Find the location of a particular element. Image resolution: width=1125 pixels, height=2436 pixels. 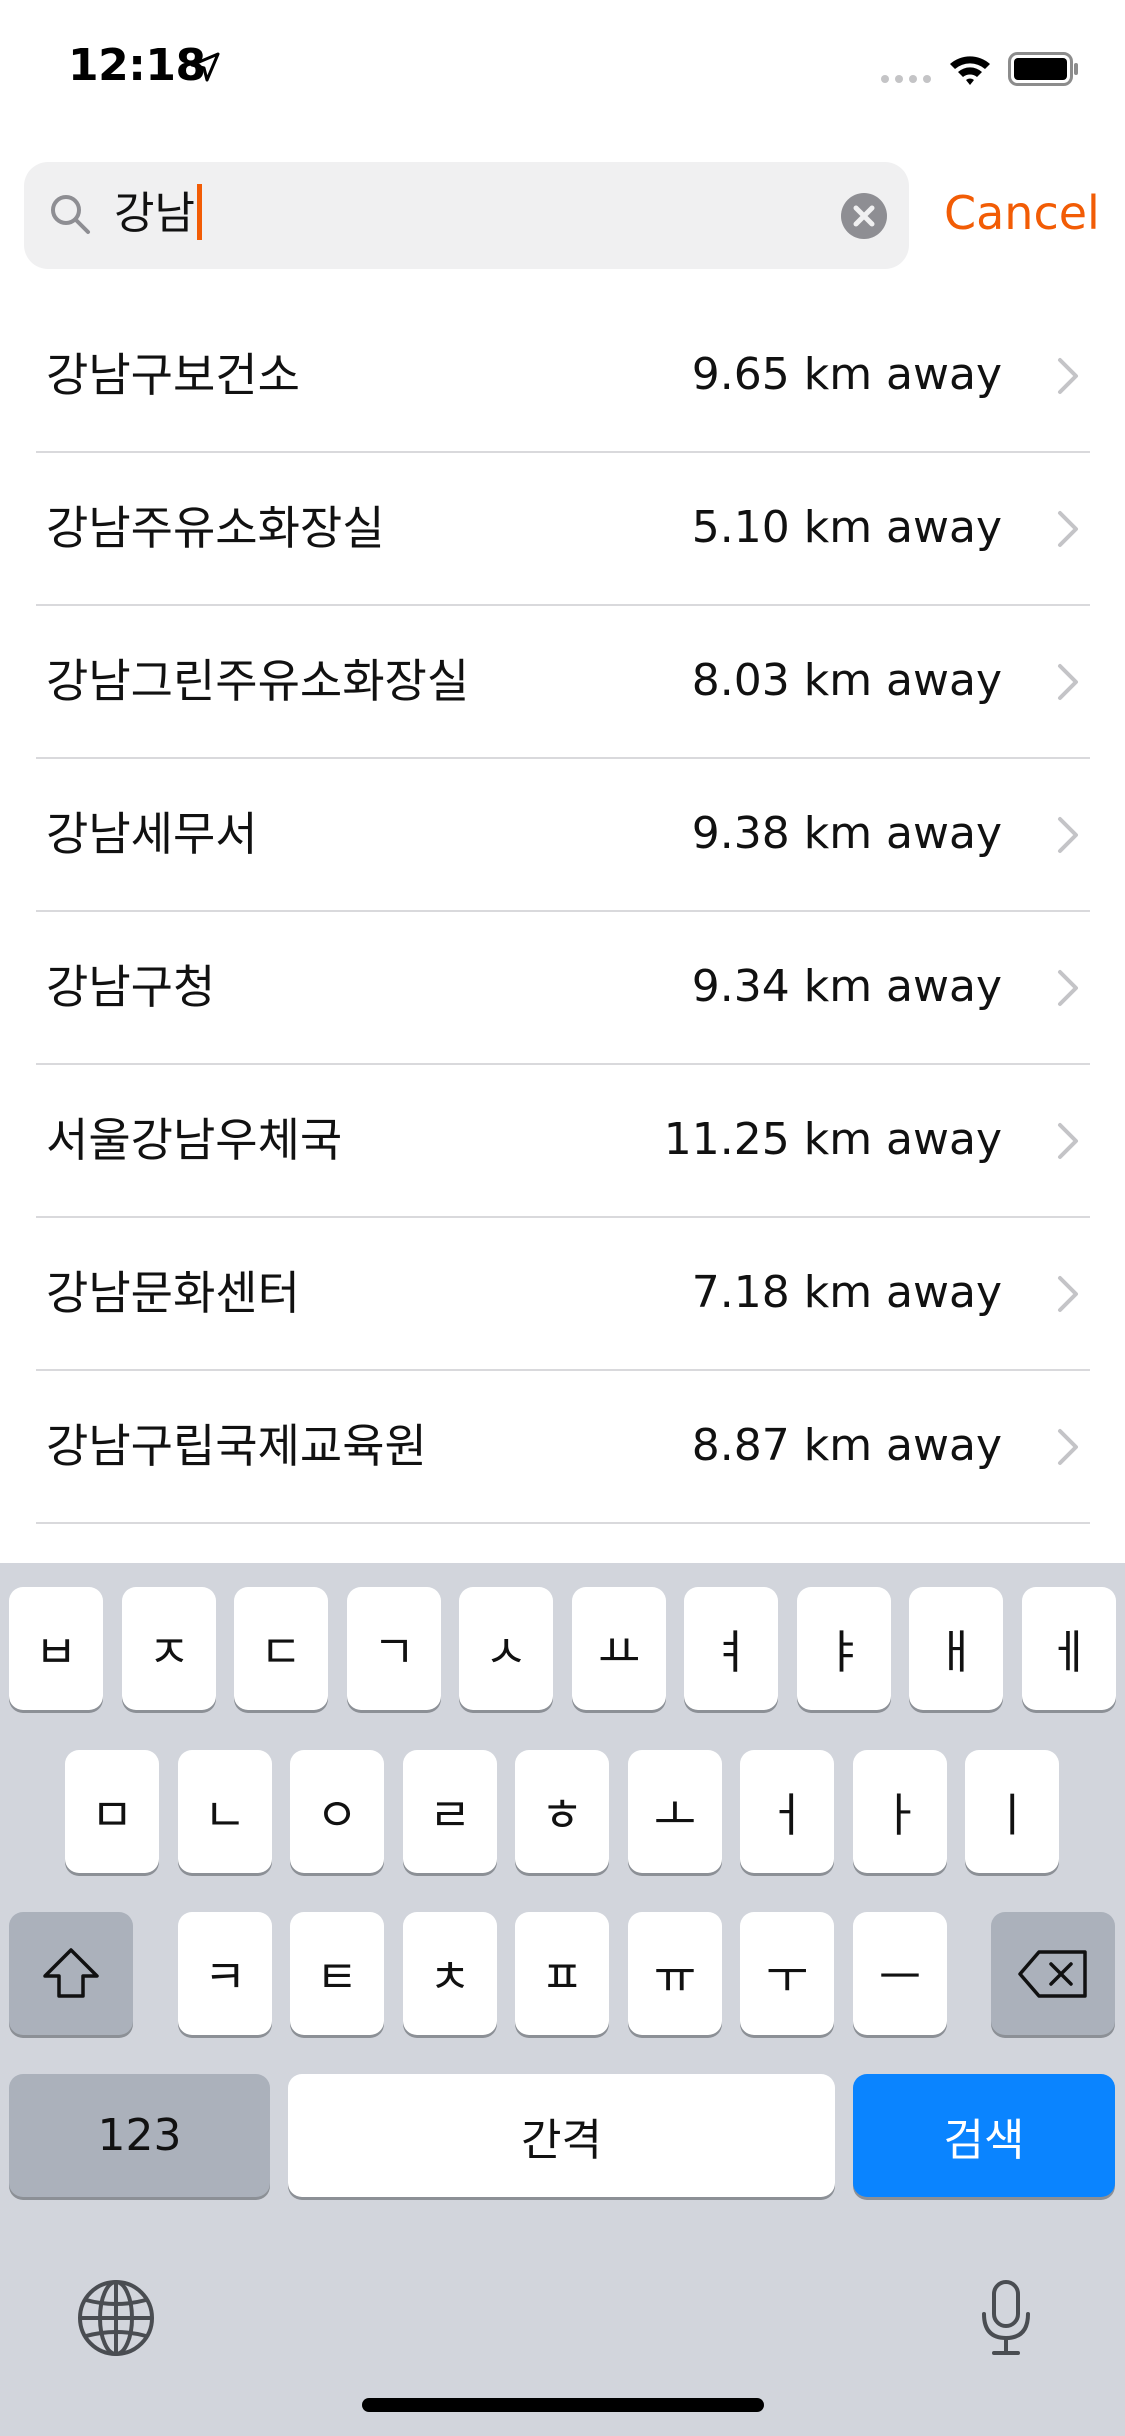

place-name: 강남구보건소 is located at coordinates (173, 375).